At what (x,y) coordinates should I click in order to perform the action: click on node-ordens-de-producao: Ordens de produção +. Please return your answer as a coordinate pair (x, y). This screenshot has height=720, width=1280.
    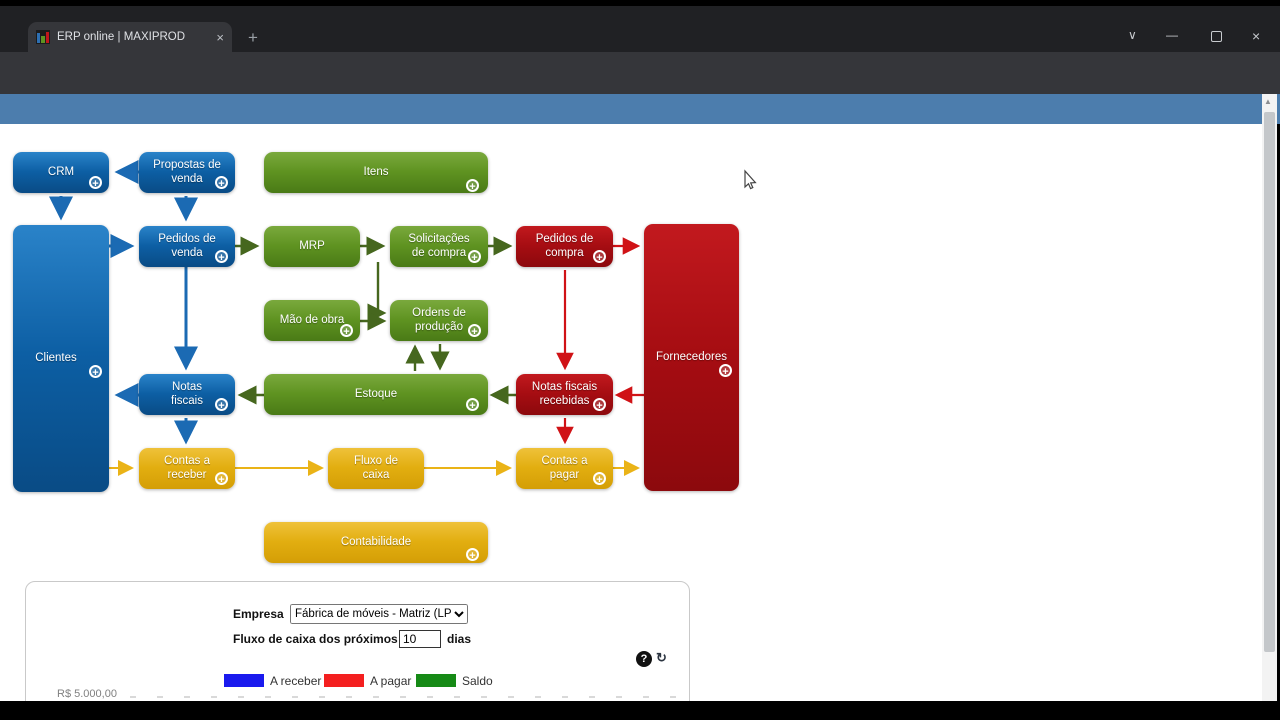
    Looking at the image, I should click on (439, 320).